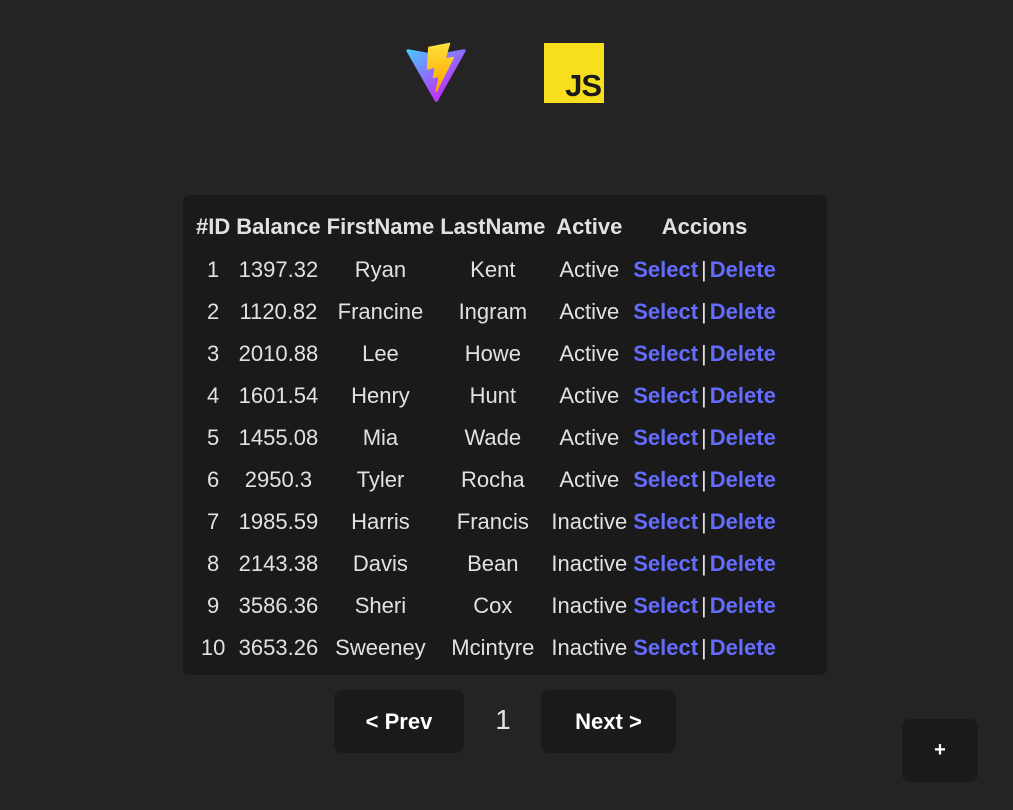  I want to click on cell-id: 4, so click(213, 395).